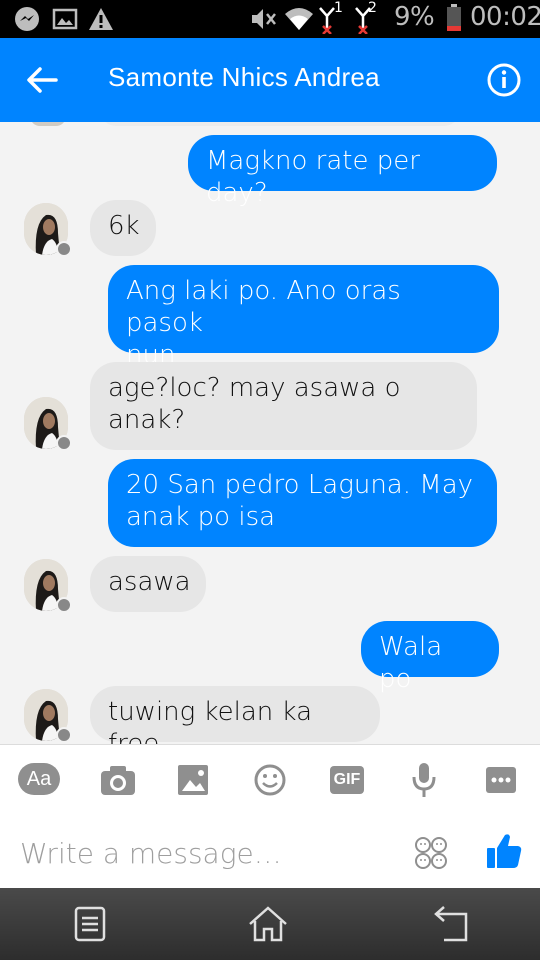 This screenshot has height=960, width=540. Describe the element at coordinates (194, 780) in the screenshot. I see `gallery-icon` at that location.